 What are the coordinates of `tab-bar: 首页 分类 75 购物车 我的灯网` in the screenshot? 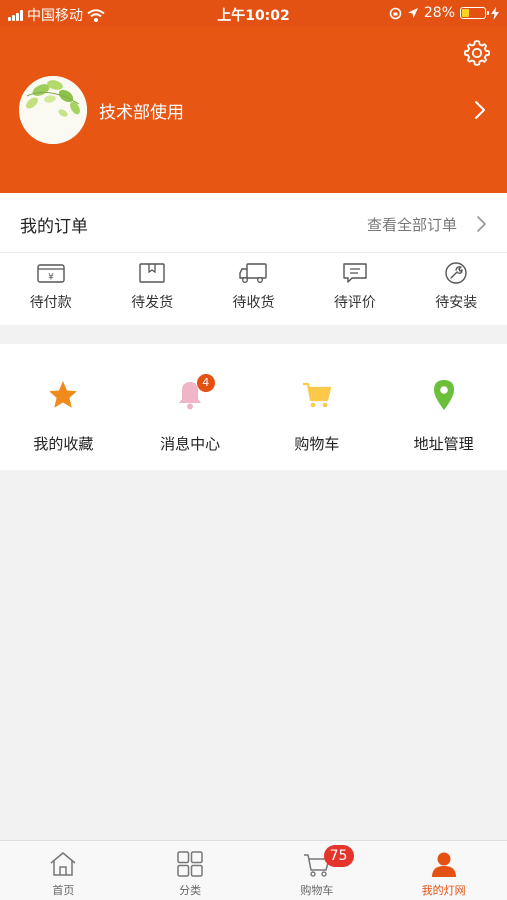 It's located at (253, 870).